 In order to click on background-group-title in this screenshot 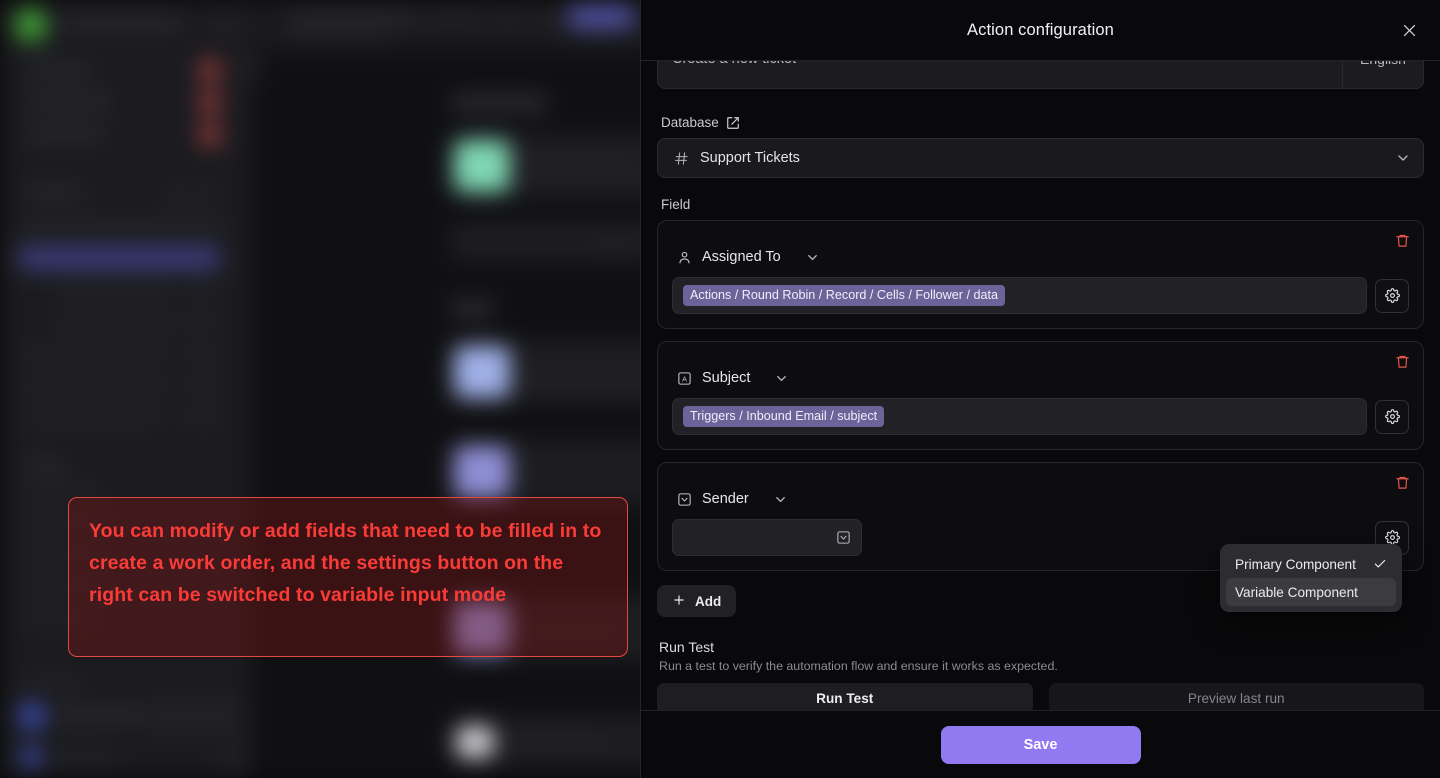, I will do `click(46, 465)`.